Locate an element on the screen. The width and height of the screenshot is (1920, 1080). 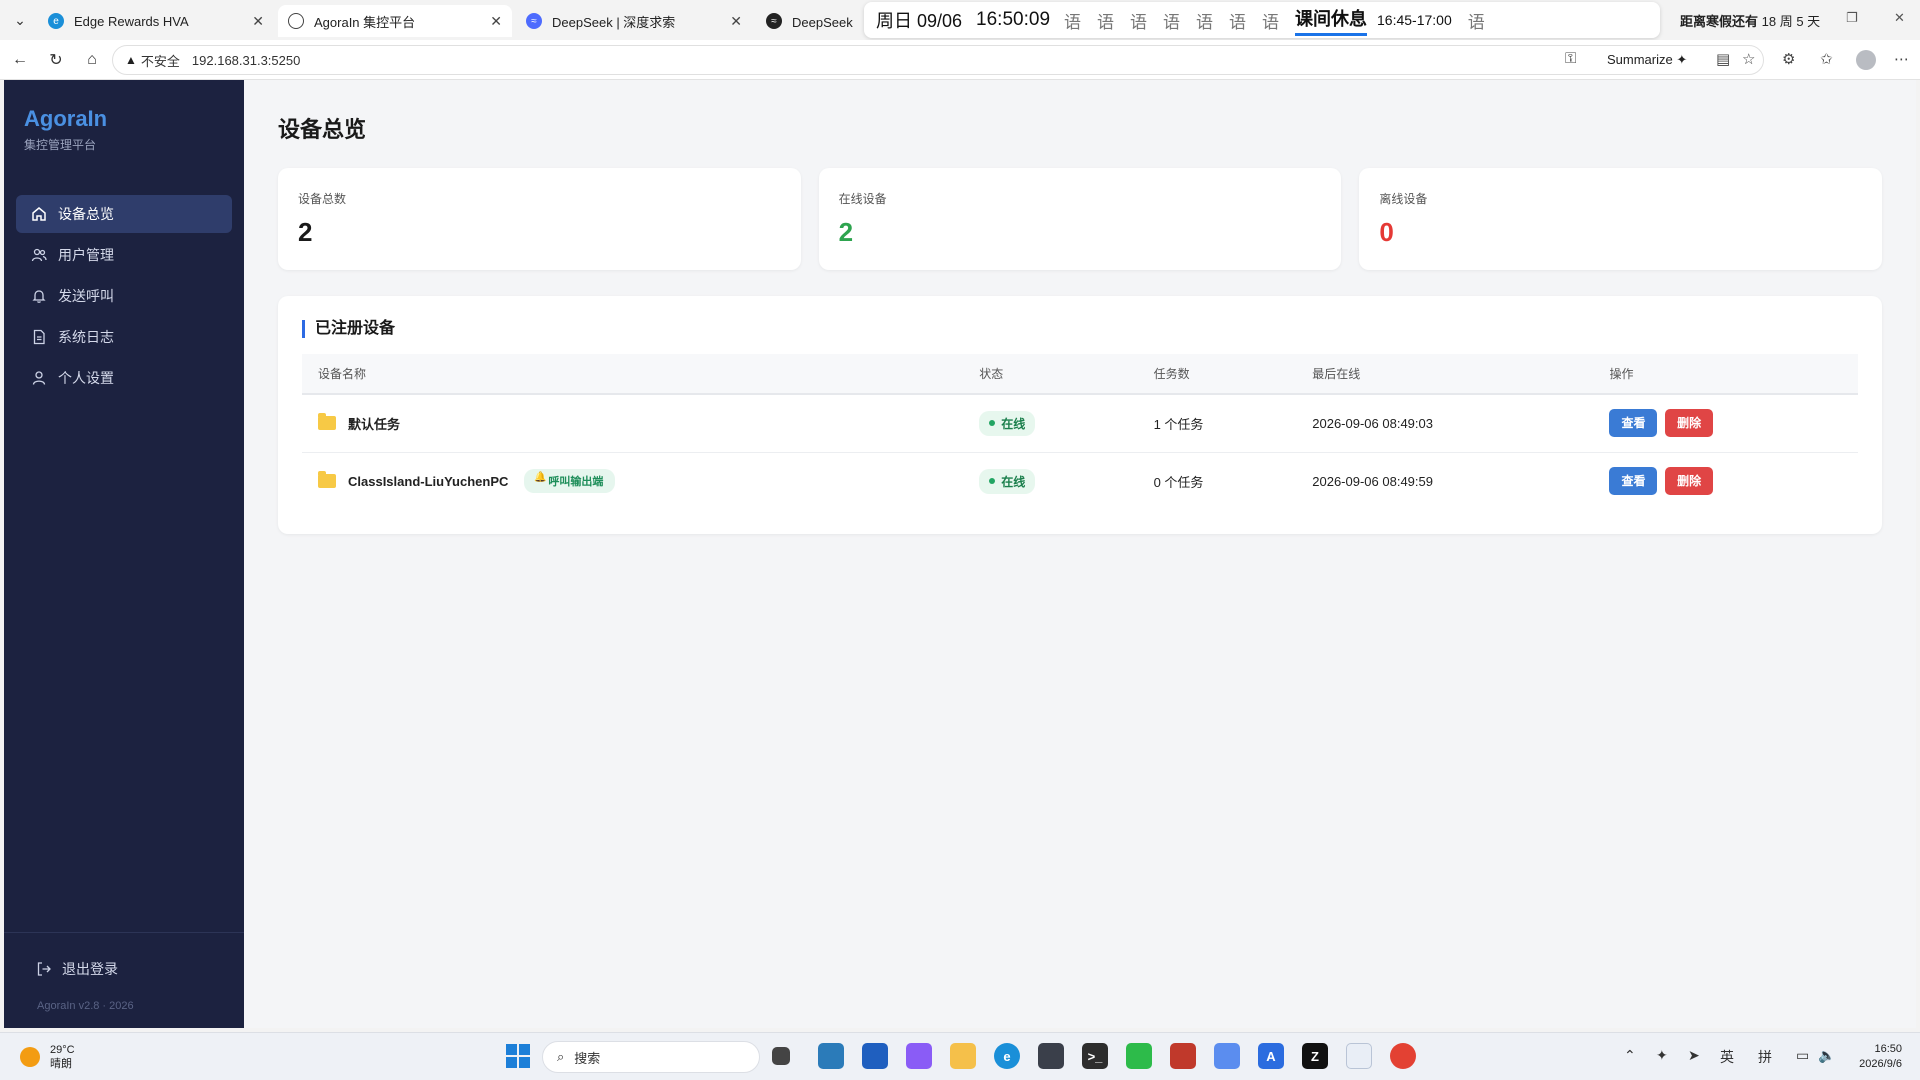
table-header-row: 设备名称 状态 任务数 最后在线 操作 is located at coordinates (1080, 374).